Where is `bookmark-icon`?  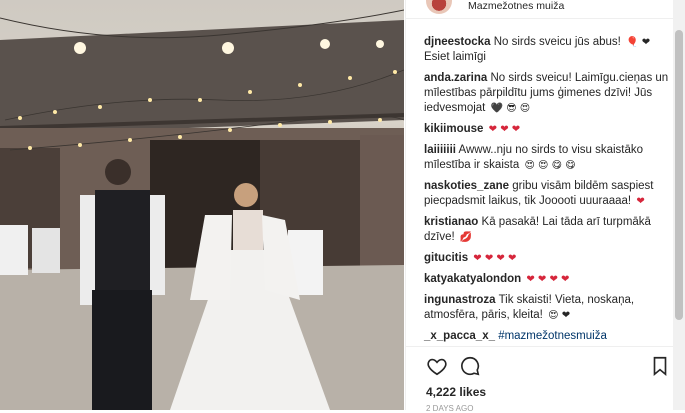
bookmark-icon is located at coordinates (660, 366).